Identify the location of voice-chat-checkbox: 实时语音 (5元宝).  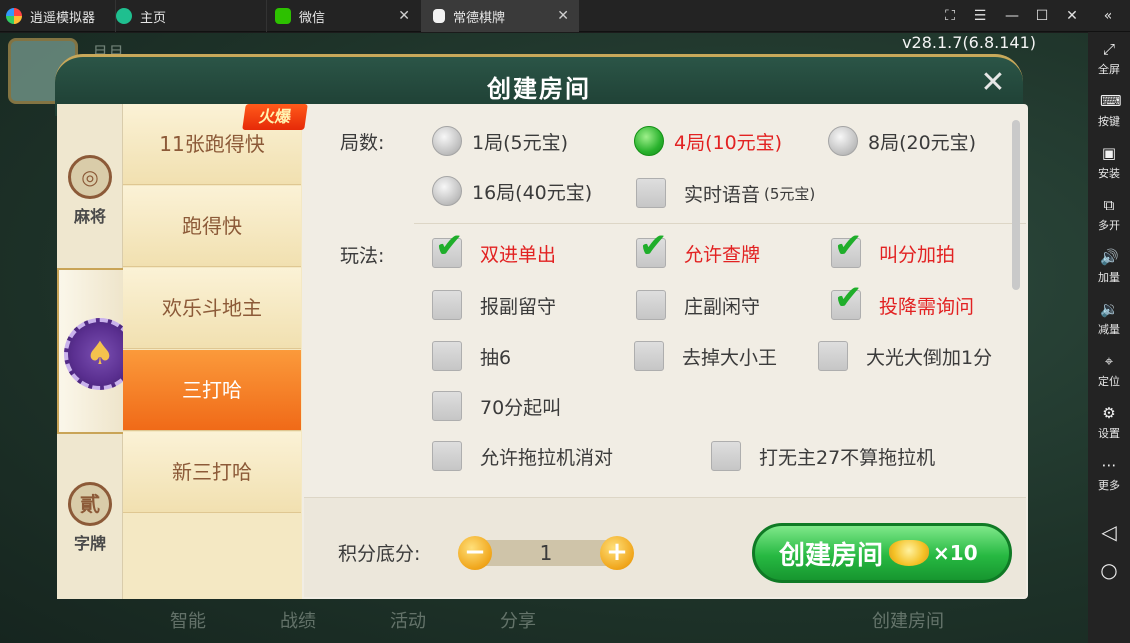
(725, 193).